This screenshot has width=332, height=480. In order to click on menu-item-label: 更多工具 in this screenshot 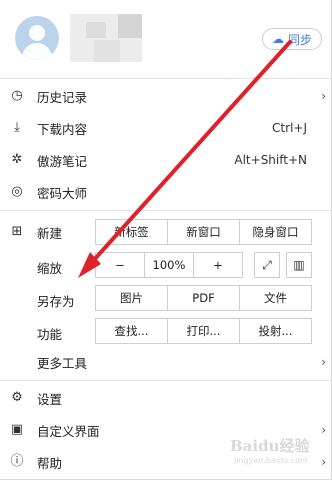, I will do `click(62, 363)`.